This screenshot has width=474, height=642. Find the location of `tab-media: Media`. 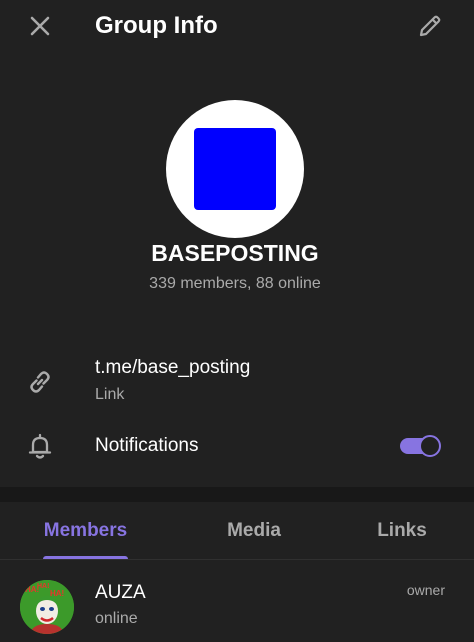

tab-media: Media is located at coordinates (254, 530).